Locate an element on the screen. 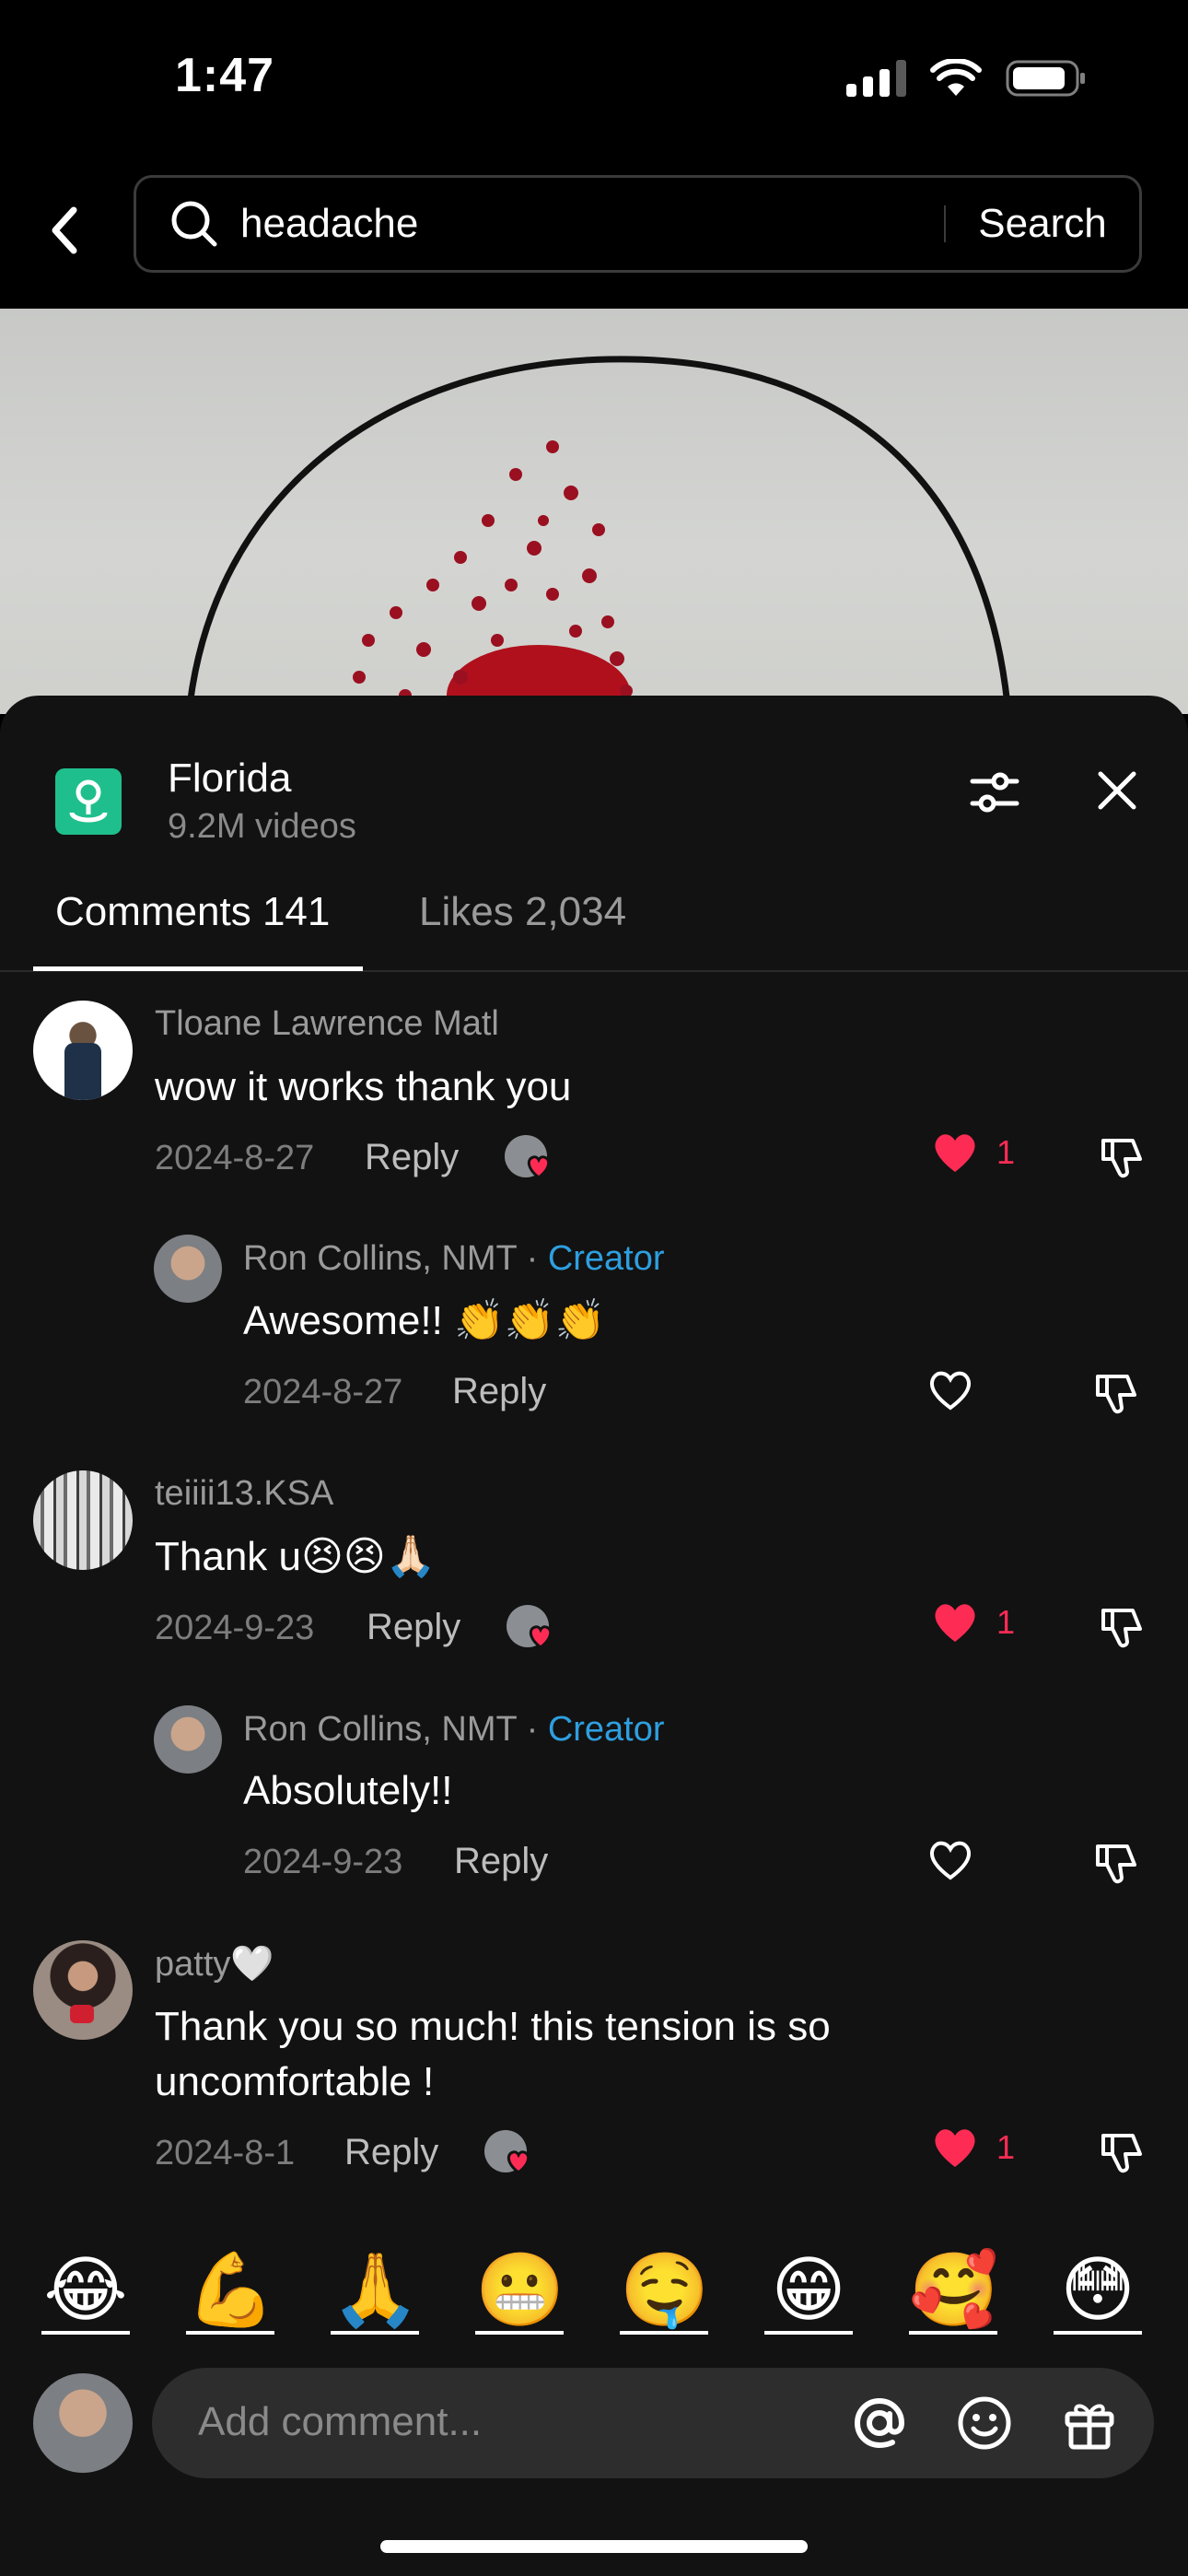  search-header: headache Search is located at coordinates (594, 233).